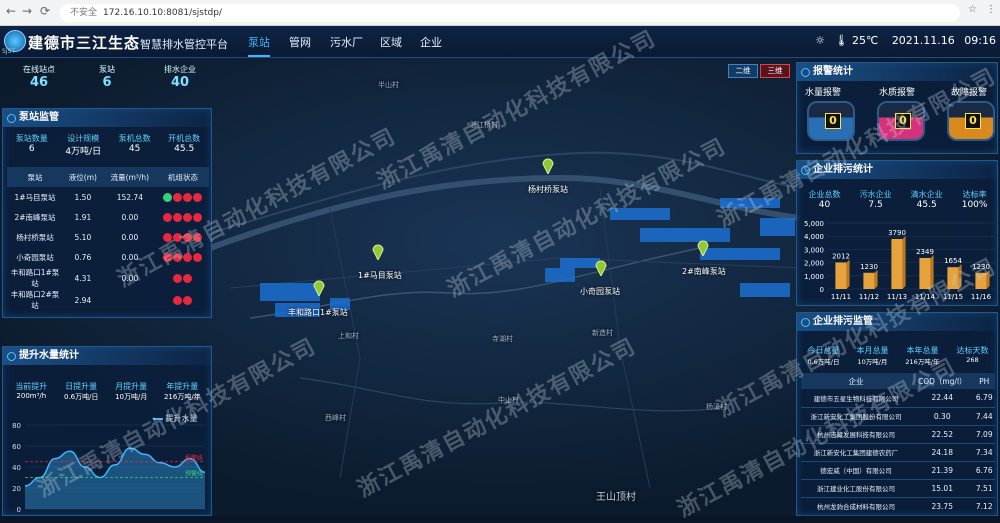  I want to click on logo-text: SJST, so click(9, 51).